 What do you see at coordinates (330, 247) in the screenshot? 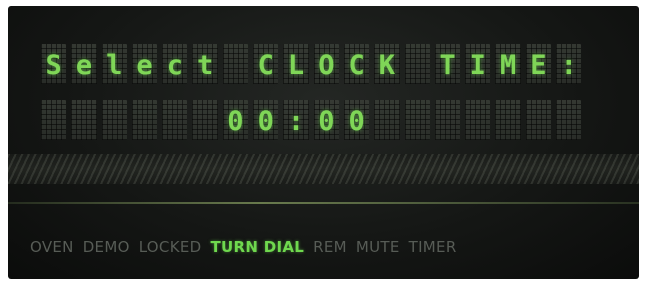
I see `status-rem: REM` at bounding box center [330, 247].